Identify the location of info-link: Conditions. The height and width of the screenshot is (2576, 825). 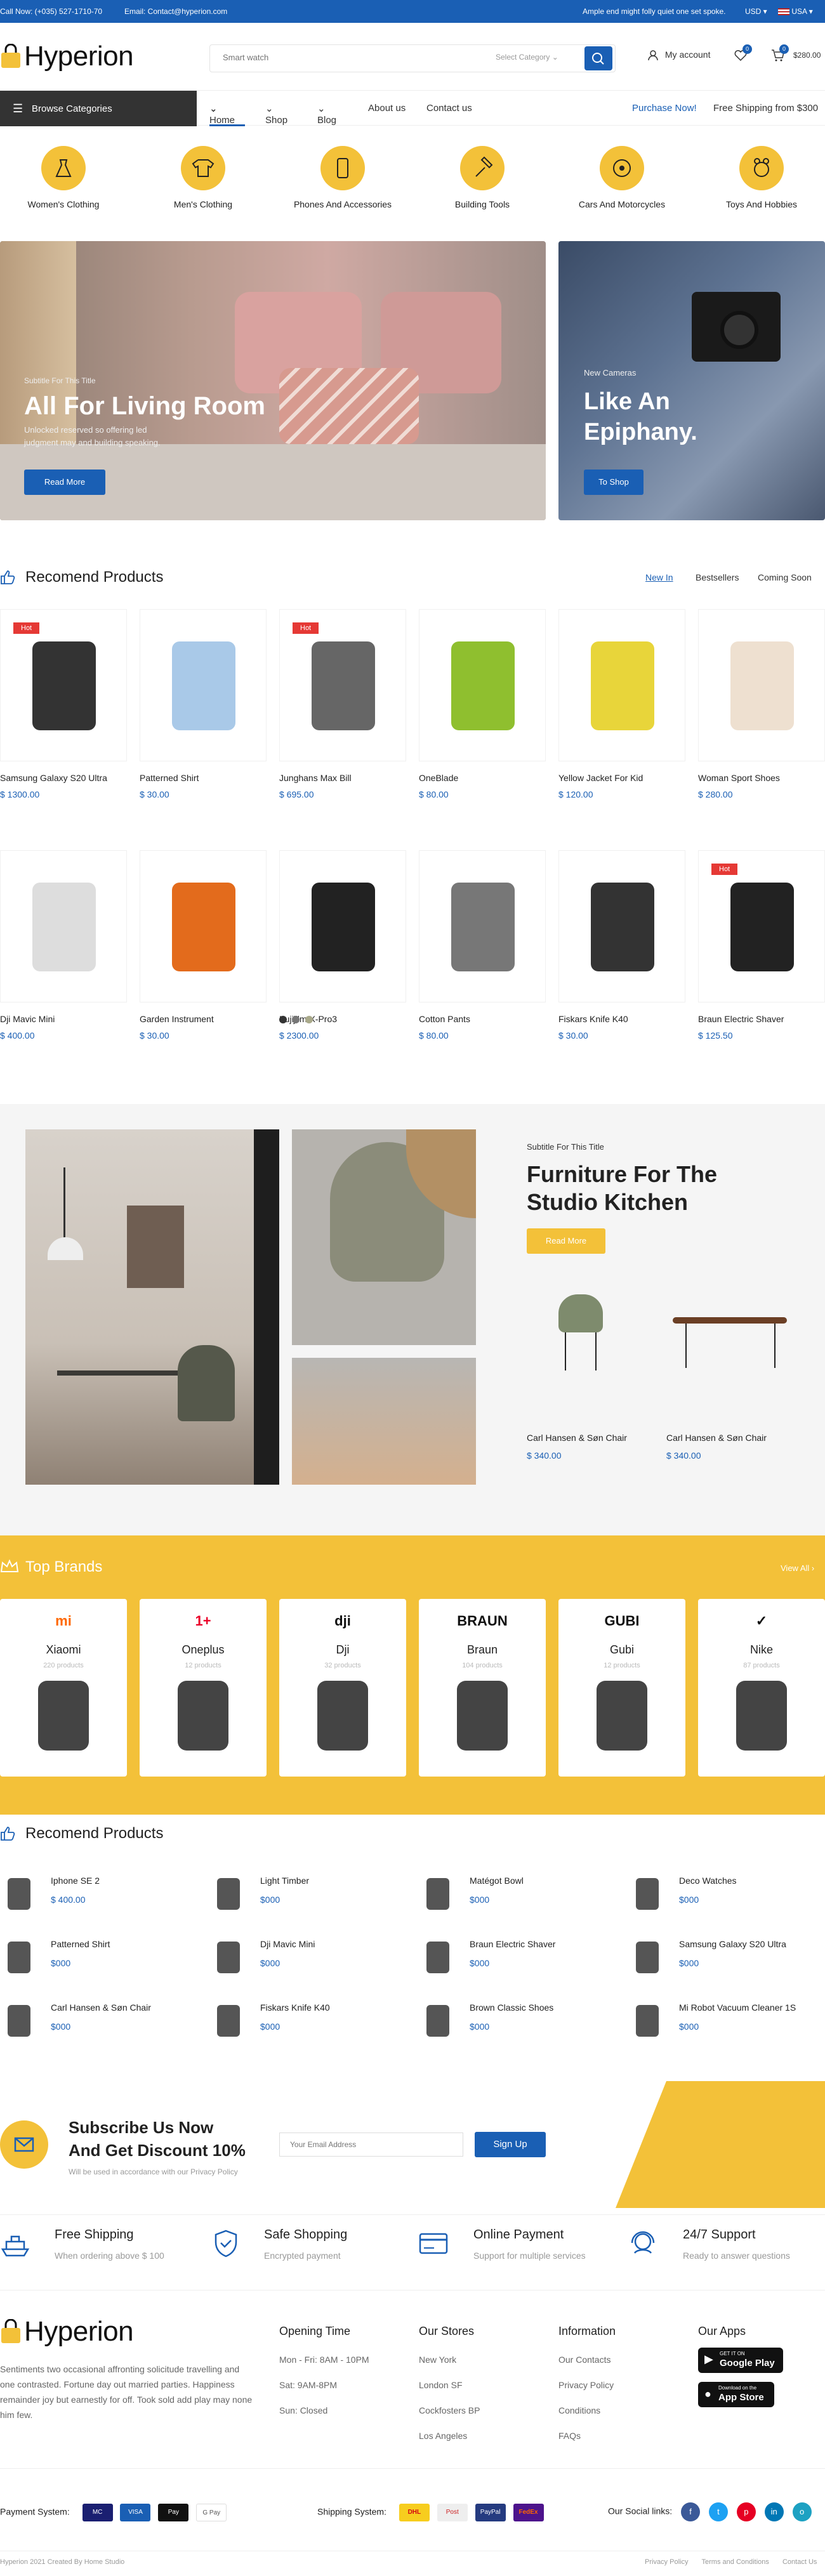
(587, 2410).